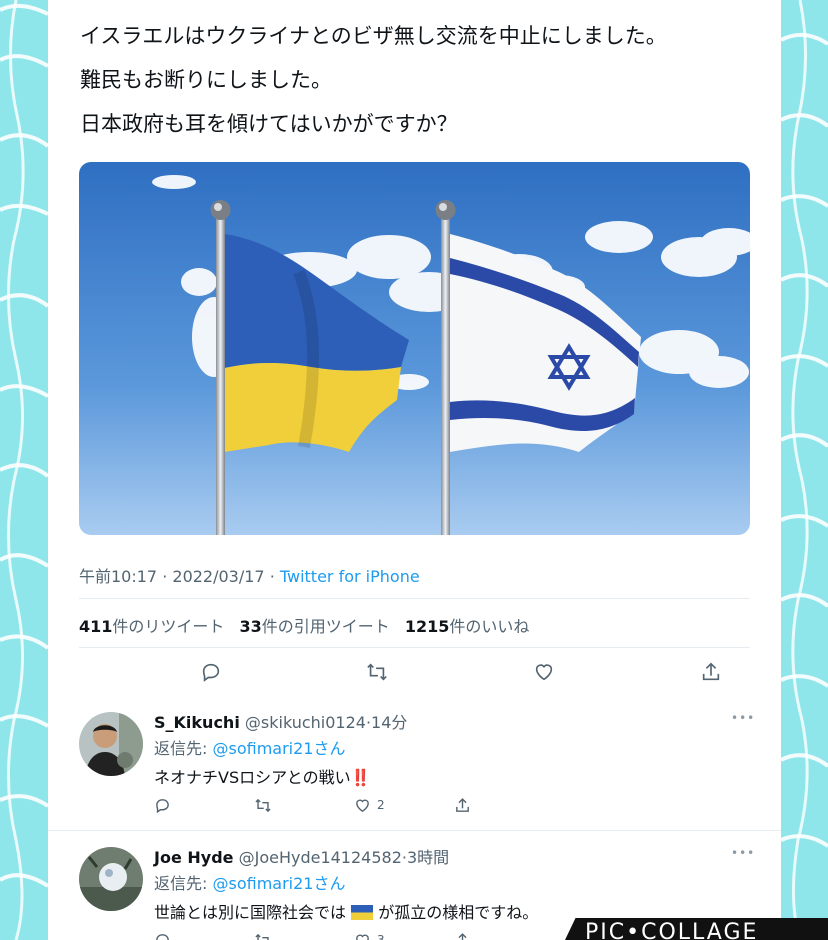 This screenshot has height=940, width=828. I want to click on quote-count: 33, so click(250, 626).